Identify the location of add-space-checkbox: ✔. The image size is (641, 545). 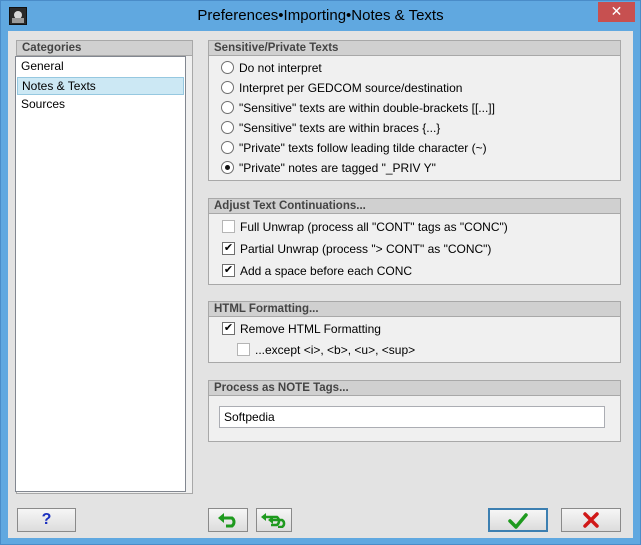
(228, 270).